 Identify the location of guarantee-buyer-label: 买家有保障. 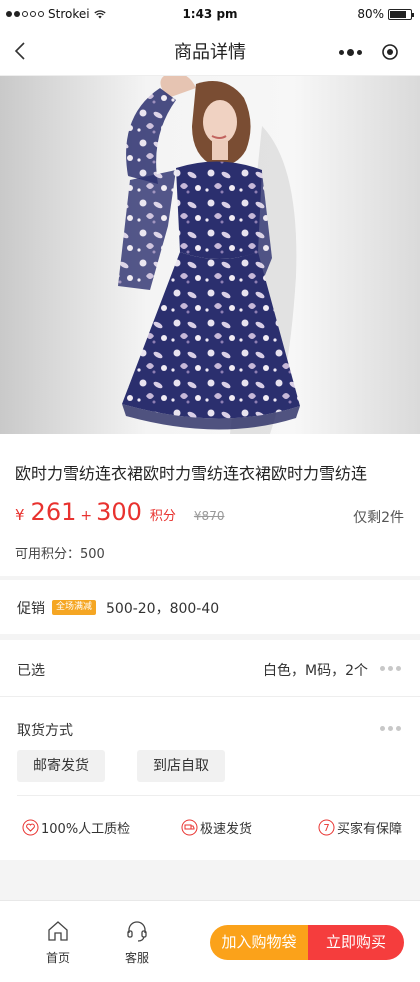
(370, 829).